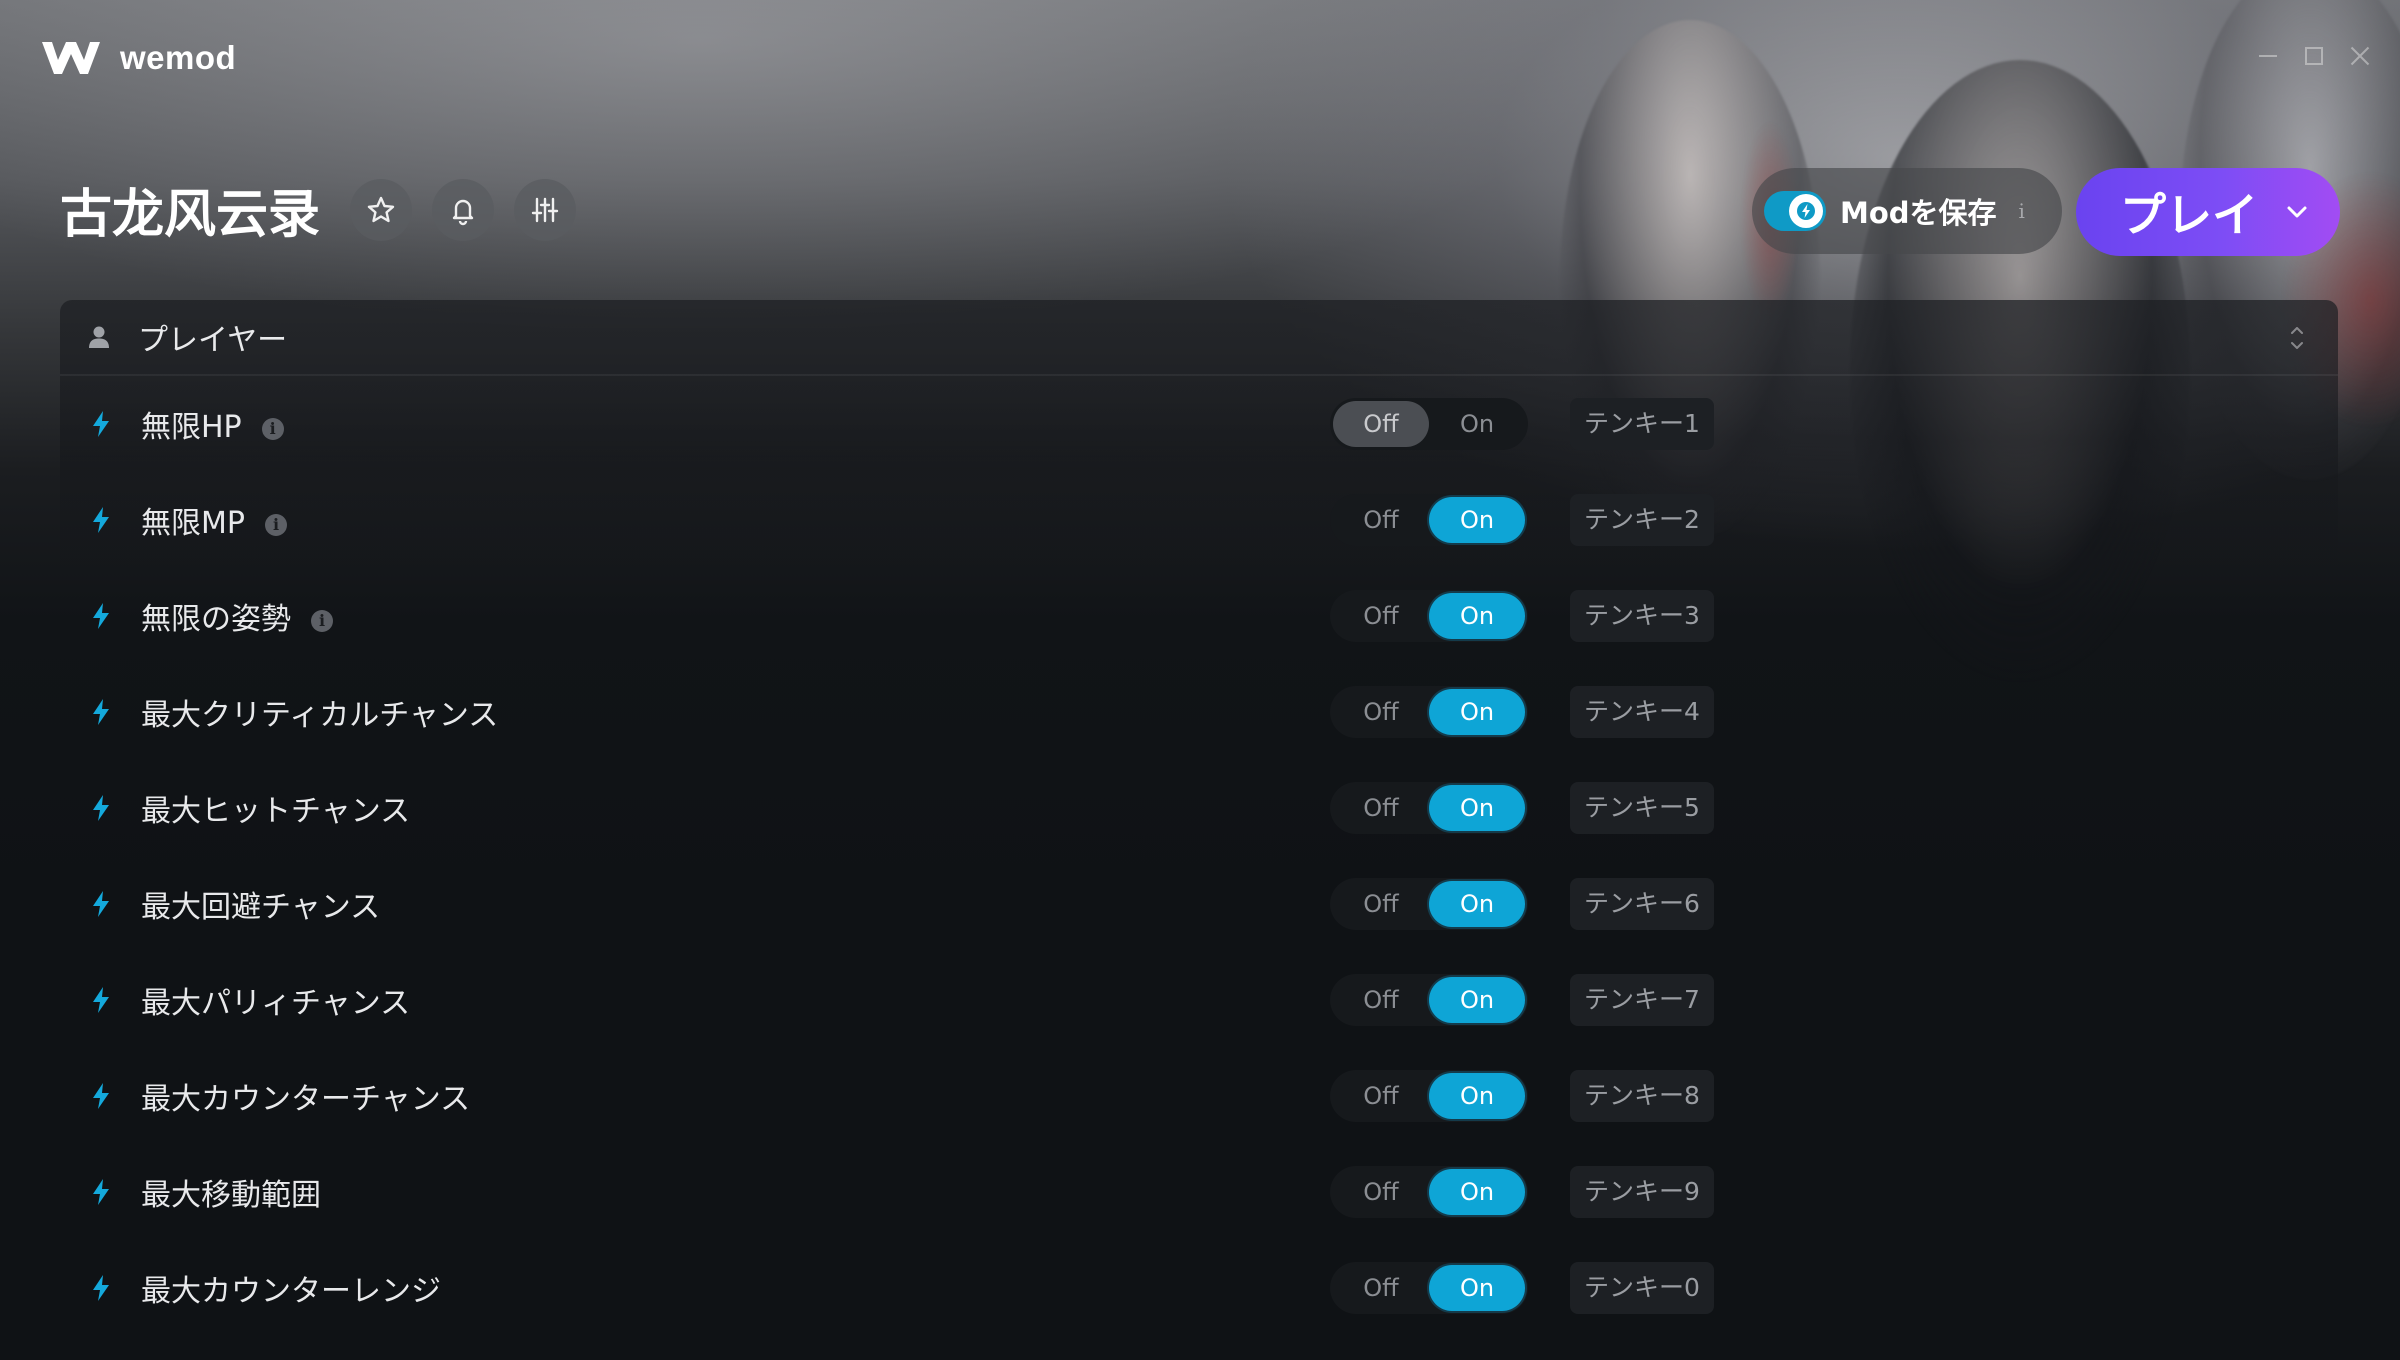 The width and height of the screenshot is (2400, 1360). I want to click on mod-row: 無限の姿勢 i Off On テンキー3, so click(1199, 616).